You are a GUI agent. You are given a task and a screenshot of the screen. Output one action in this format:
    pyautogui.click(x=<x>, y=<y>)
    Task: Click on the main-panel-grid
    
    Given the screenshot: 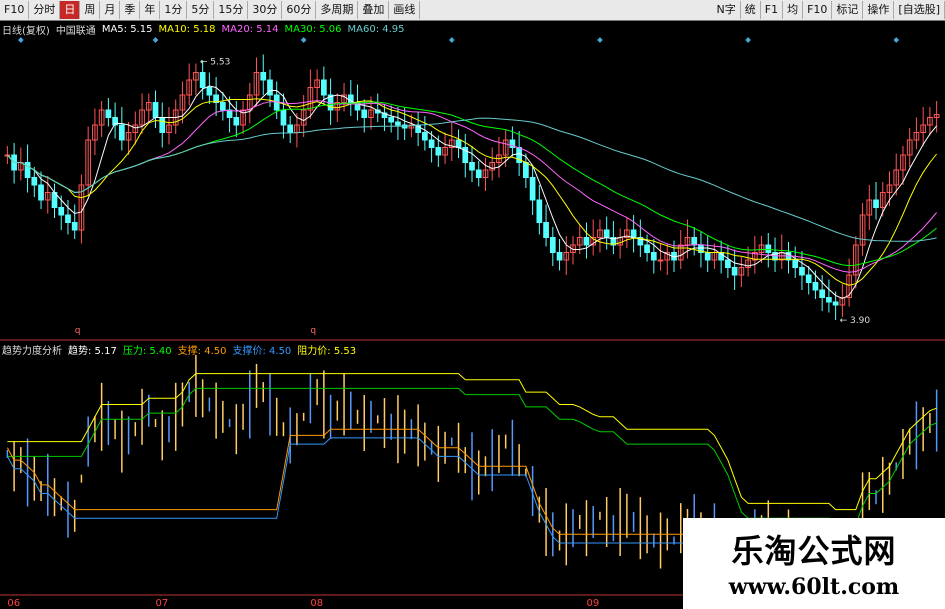 What is the action you would take?
    pyautogui.click(x=459, y=40)
    